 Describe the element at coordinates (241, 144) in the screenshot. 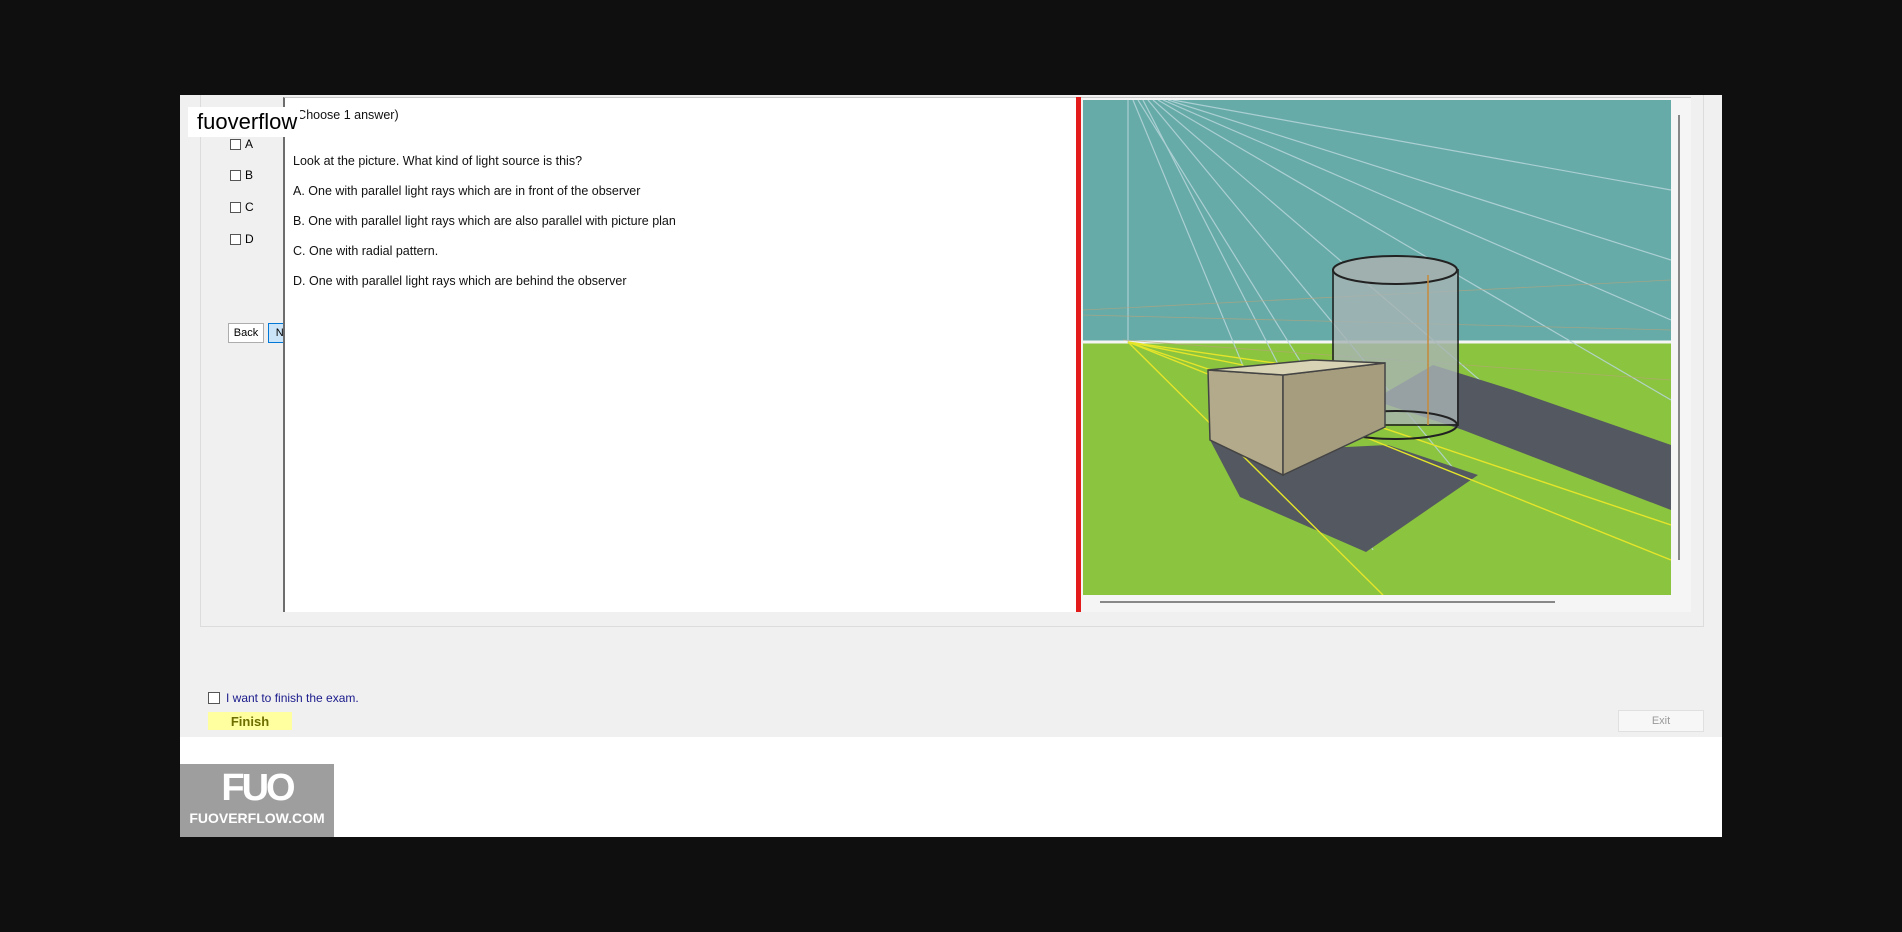

I see `answer-a-checkbox: A` at that location.